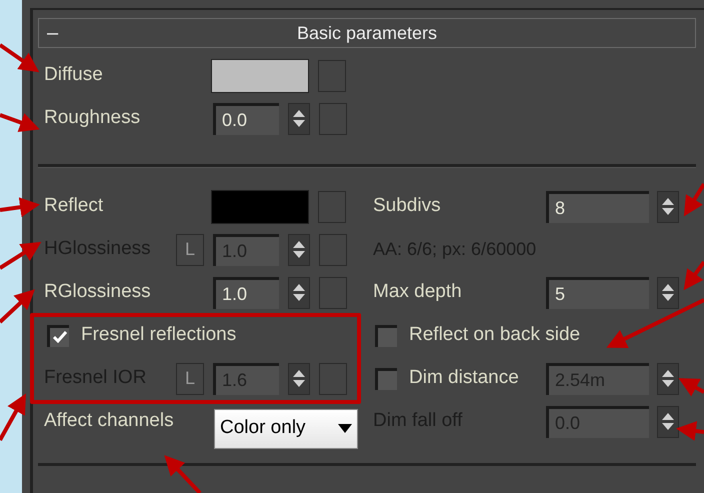 This screenshot has height=493, width=704. I want to click on parameter-label: Diffuse, so click(73, 75).